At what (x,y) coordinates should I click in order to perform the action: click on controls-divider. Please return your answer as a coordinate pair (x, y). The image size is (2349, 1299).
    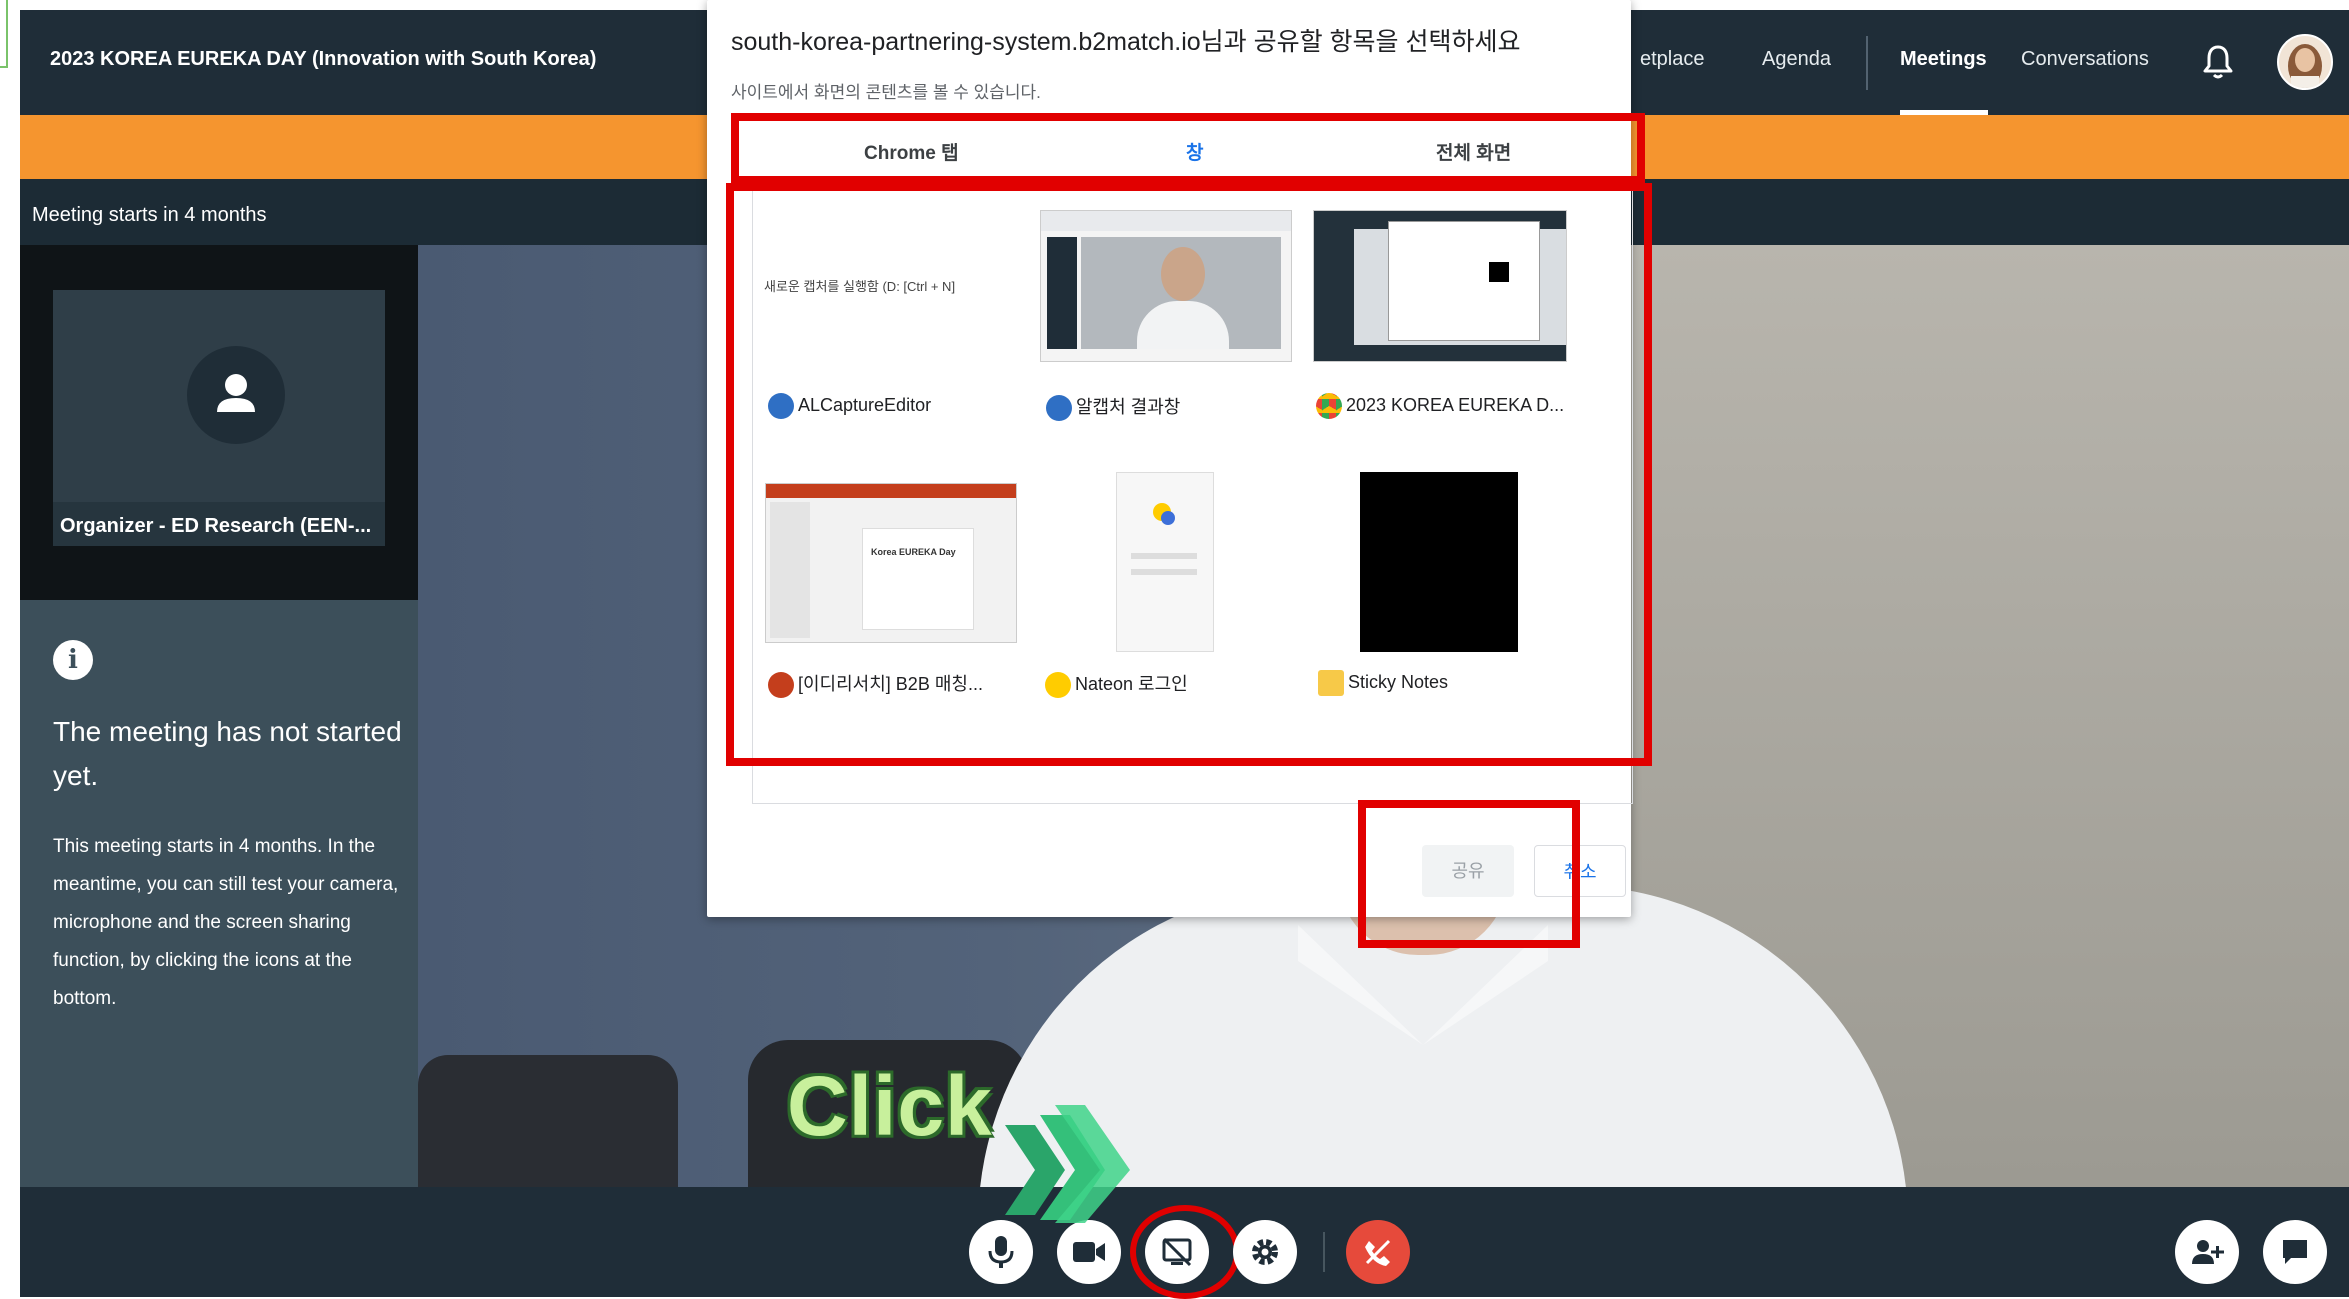
    Looking at the image, I should click on (1324, 1252).